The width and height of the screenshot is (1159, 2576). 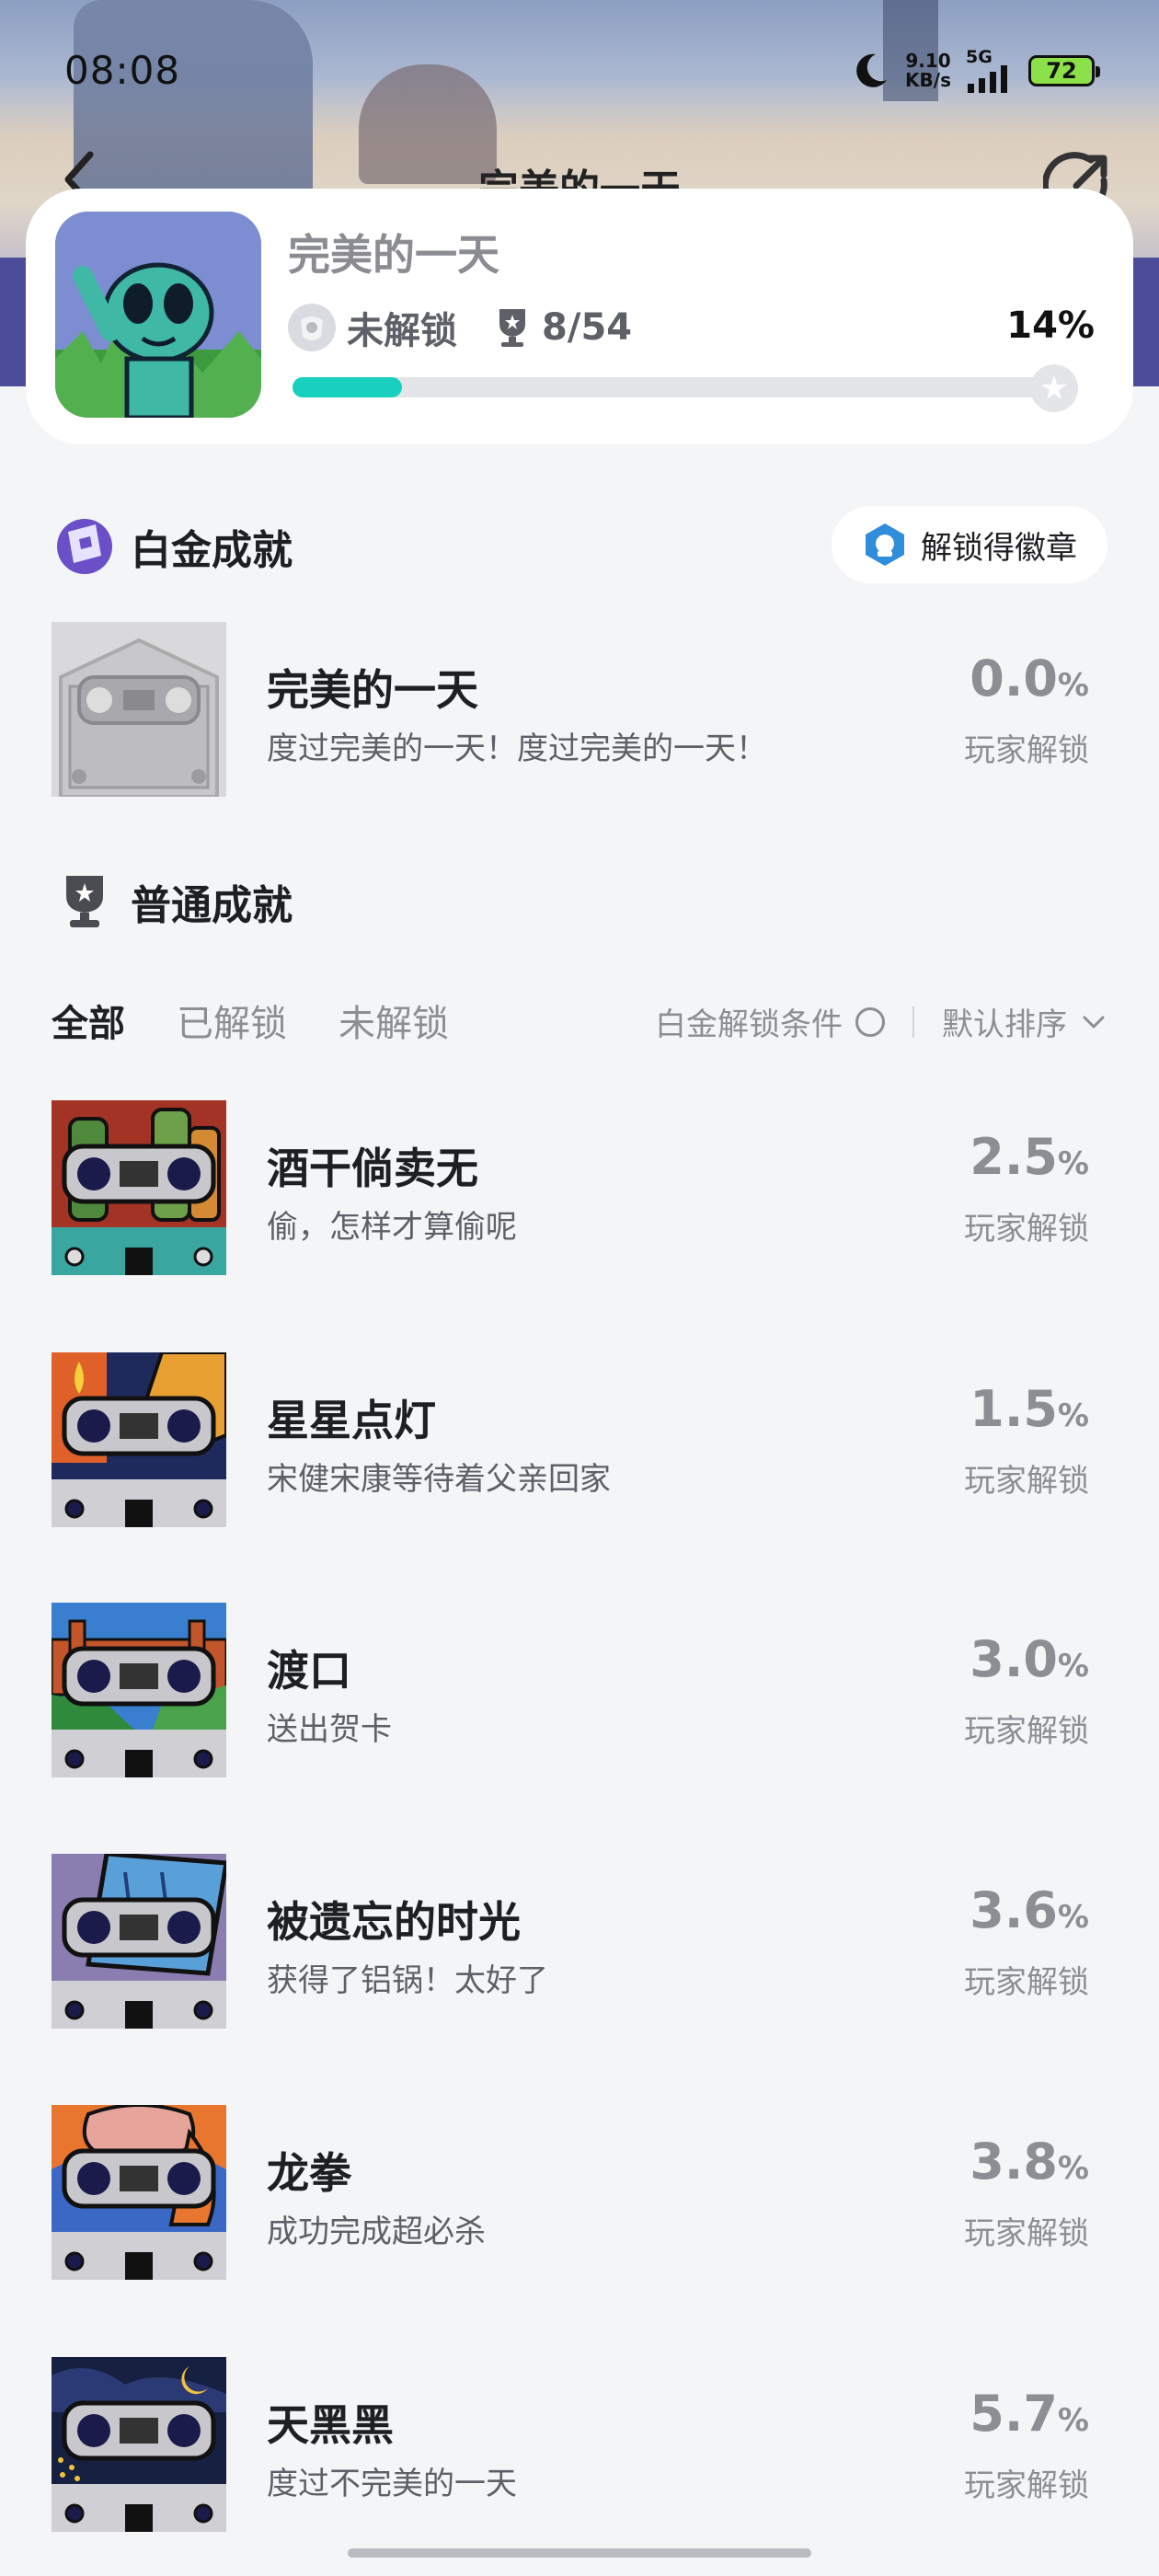 I want to click on unlock-badge-button: 解锁得徽章, so click(x=969, y=544).